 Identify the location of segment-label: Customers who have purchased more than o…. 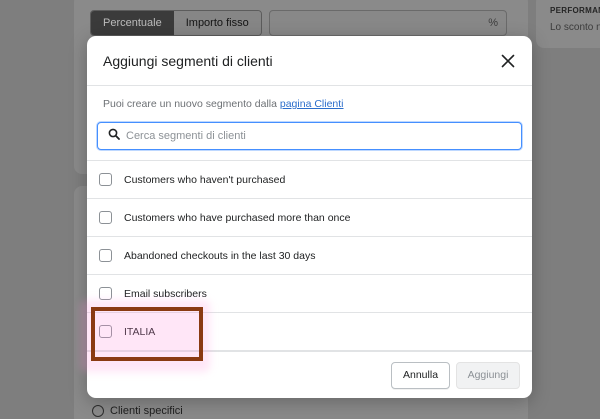
(237, 217).